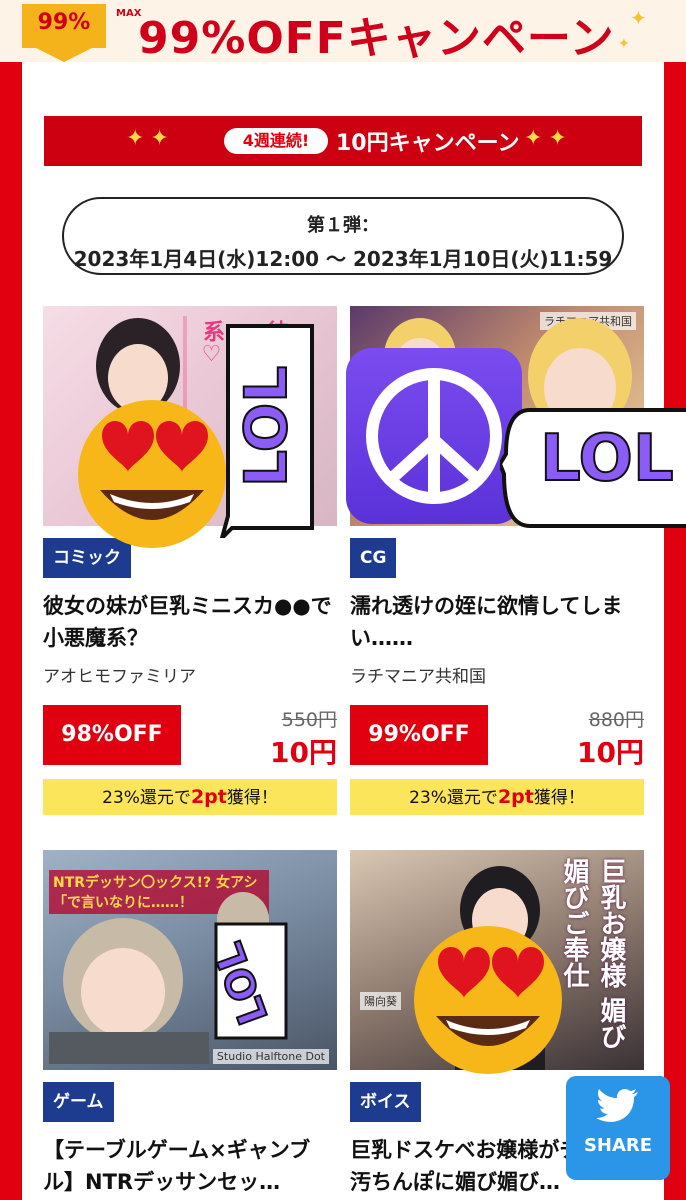 This screenshot has width=686, height=1200. I want to click on campaign-banner: 99% MAX 99%OFFキャンペーン ✦ ✦, so click(343, 32).